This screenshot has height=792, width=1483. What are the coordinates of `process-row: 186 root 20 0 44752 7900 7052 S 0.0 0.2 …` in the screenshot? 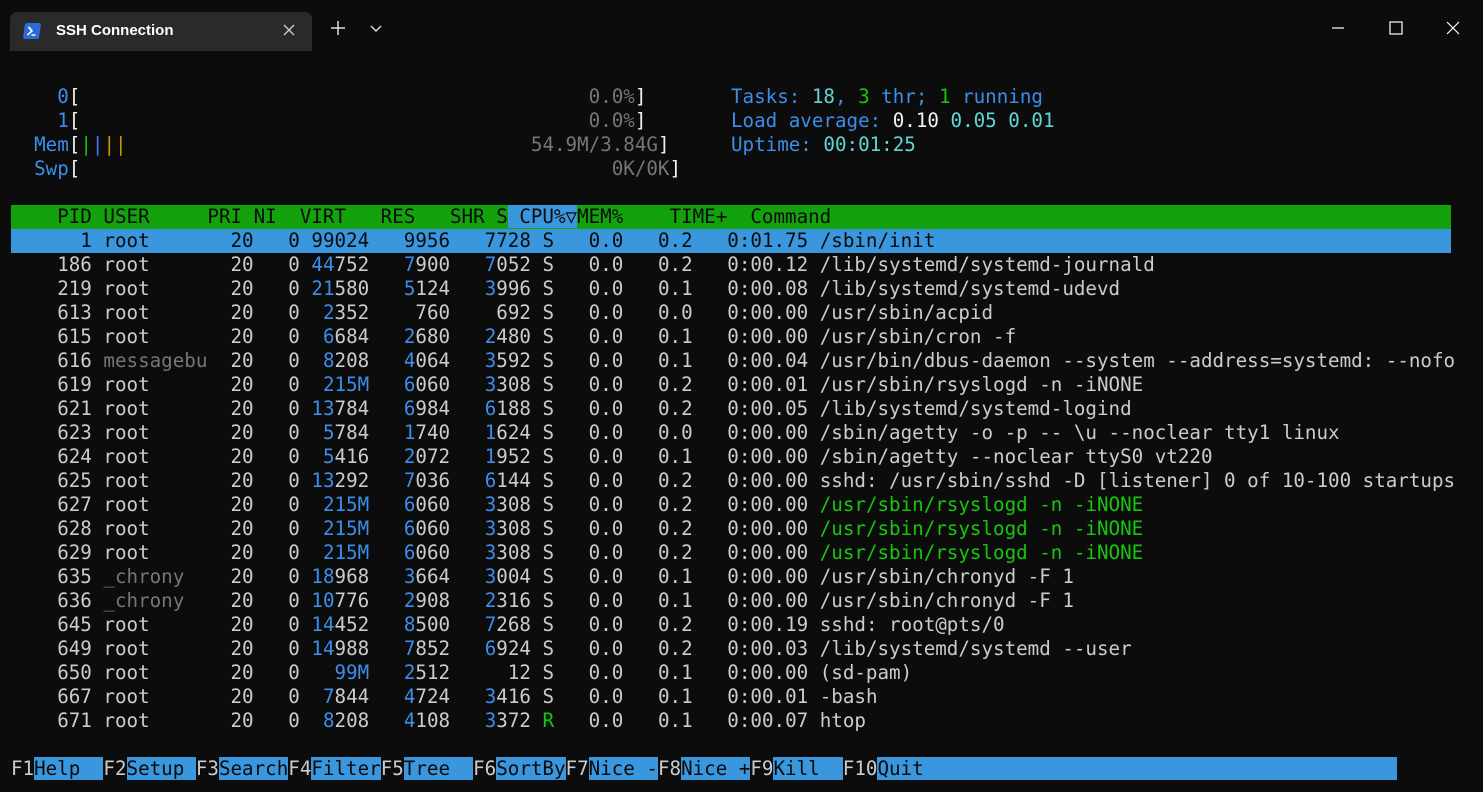 It's located at (583, 265).